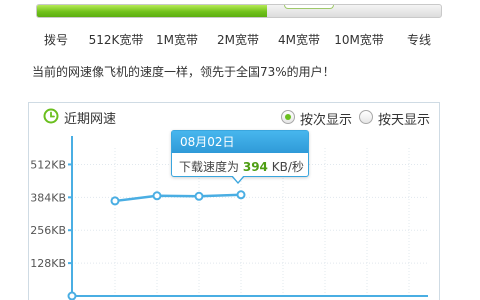  What do you see at coordinates (48, 164) in the screenshot?
I see `y-tick-label: 512KB` at bounding box center [48, 164].